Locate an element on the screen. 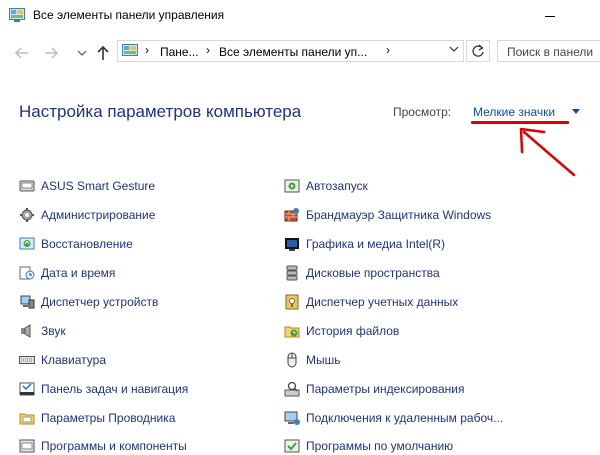 Image resolution: width=600 pixels, height=455 pixels. file-history-icon is located at coordinates (292, 331).